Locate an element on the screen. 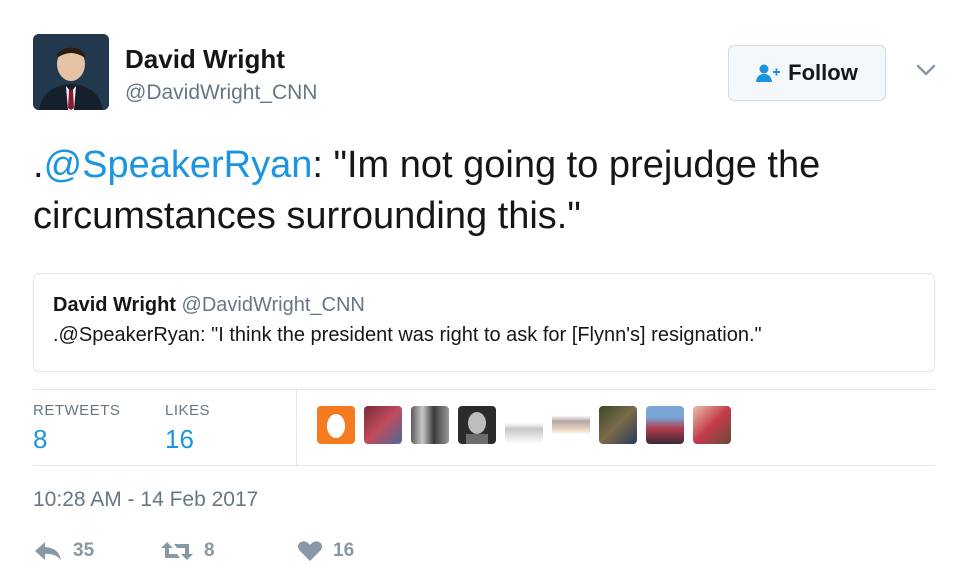 The height and width of the screenshot is (582, 980). tweet-prefix: . is located at coordinates (38, 165).